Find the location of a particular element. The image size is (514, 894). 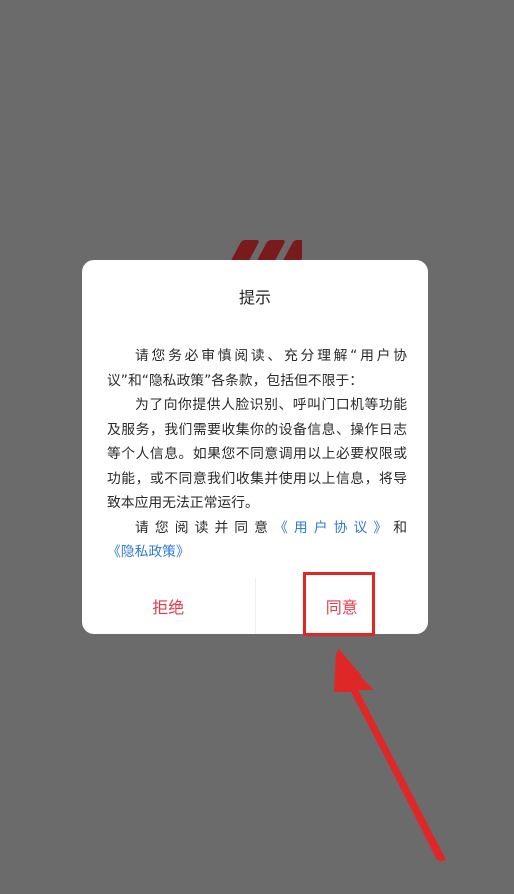

reject-button: 拒绝 is located at coordinates (168, 606).